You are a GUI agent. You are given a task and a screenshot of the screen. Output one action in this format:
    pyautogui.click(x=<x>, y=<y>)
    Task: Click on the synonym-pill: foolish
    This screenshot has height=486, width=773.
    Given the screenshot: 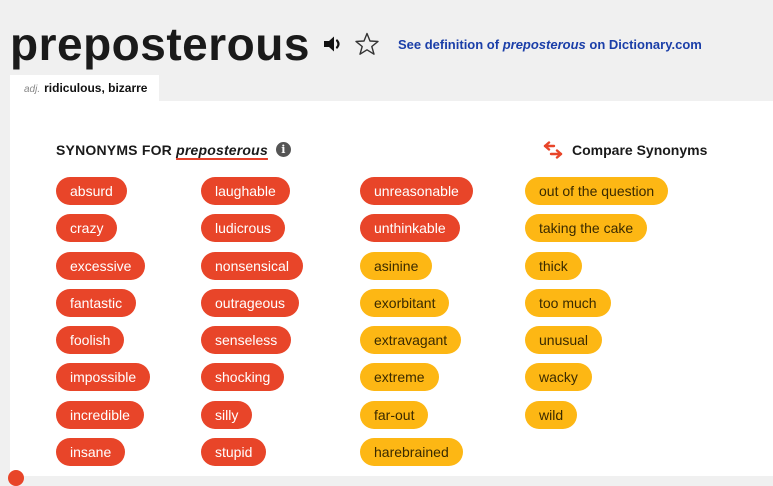 What is the action you would take?
    pyautogui.click(x=90, y=340)
    